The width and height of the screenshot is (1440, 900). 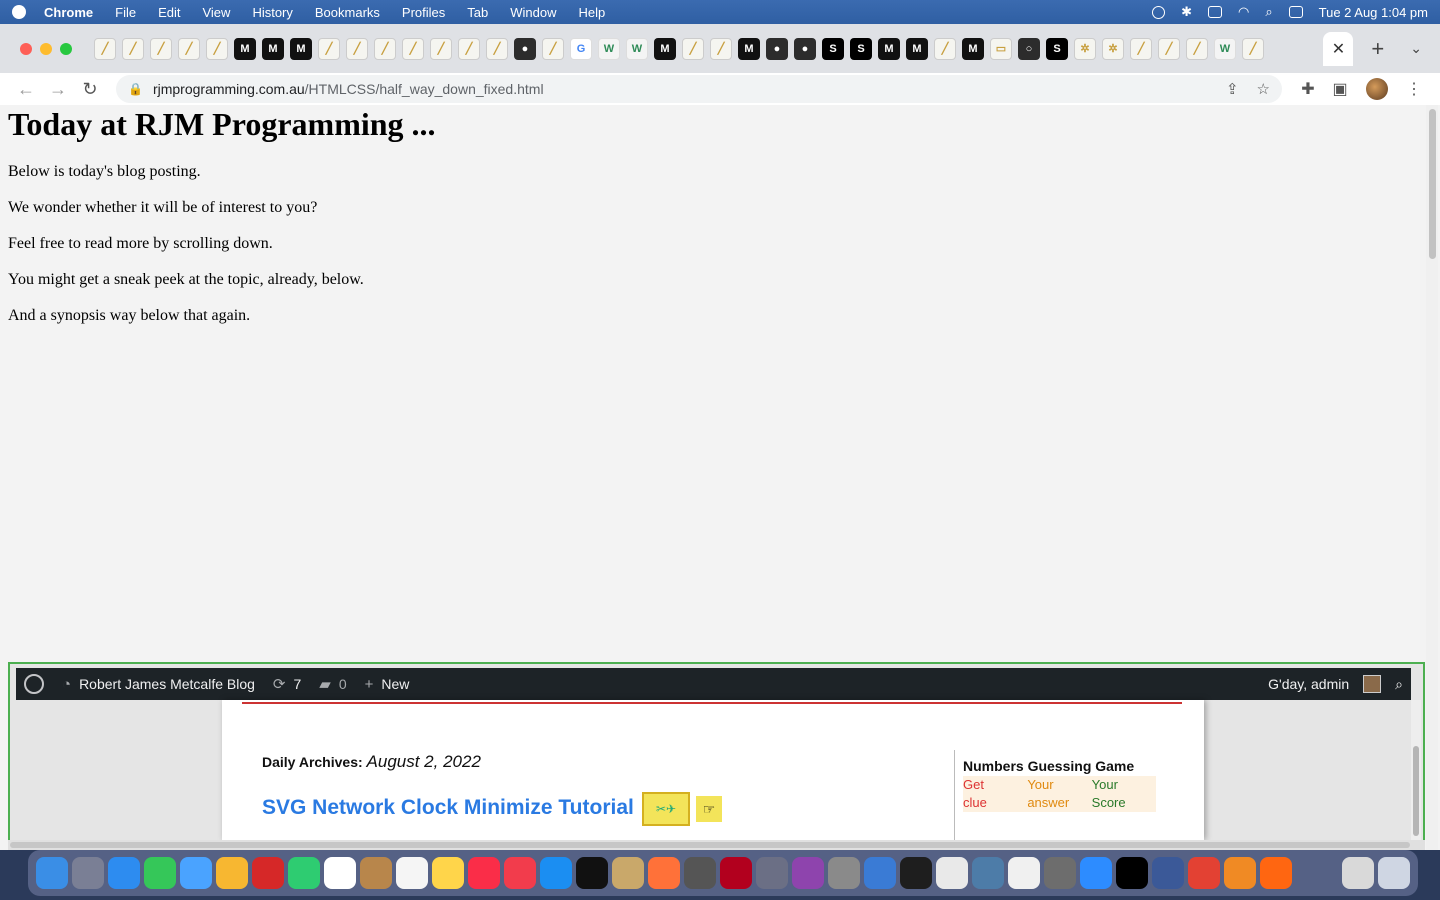 What do you see at coordinates (952, 873) in the screenshot?
I see `sequel-pro-icon` at bounding box center [952, 873].